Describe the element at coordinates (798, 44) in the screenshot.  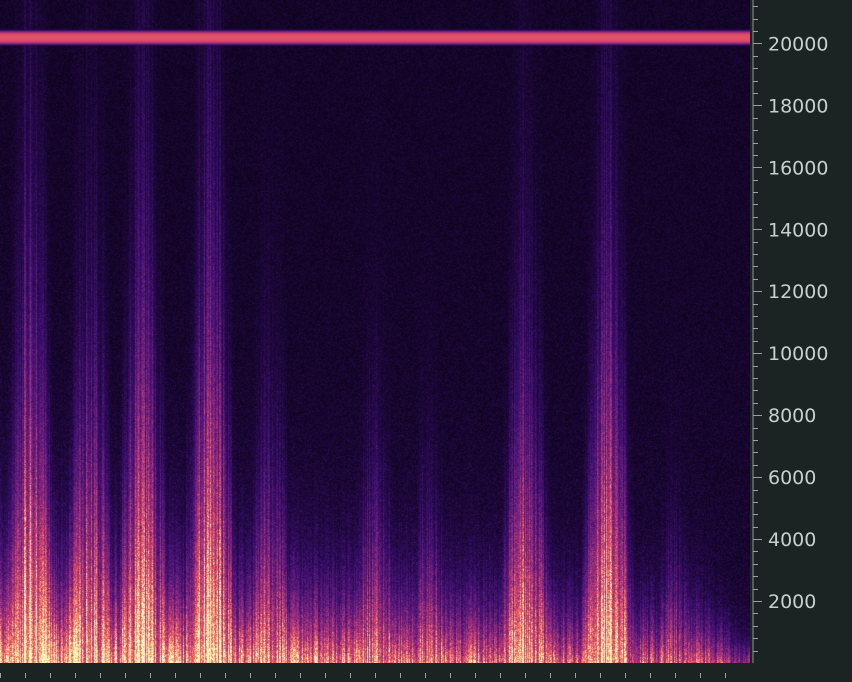
I see `y-tick-label: 20000` at that location.